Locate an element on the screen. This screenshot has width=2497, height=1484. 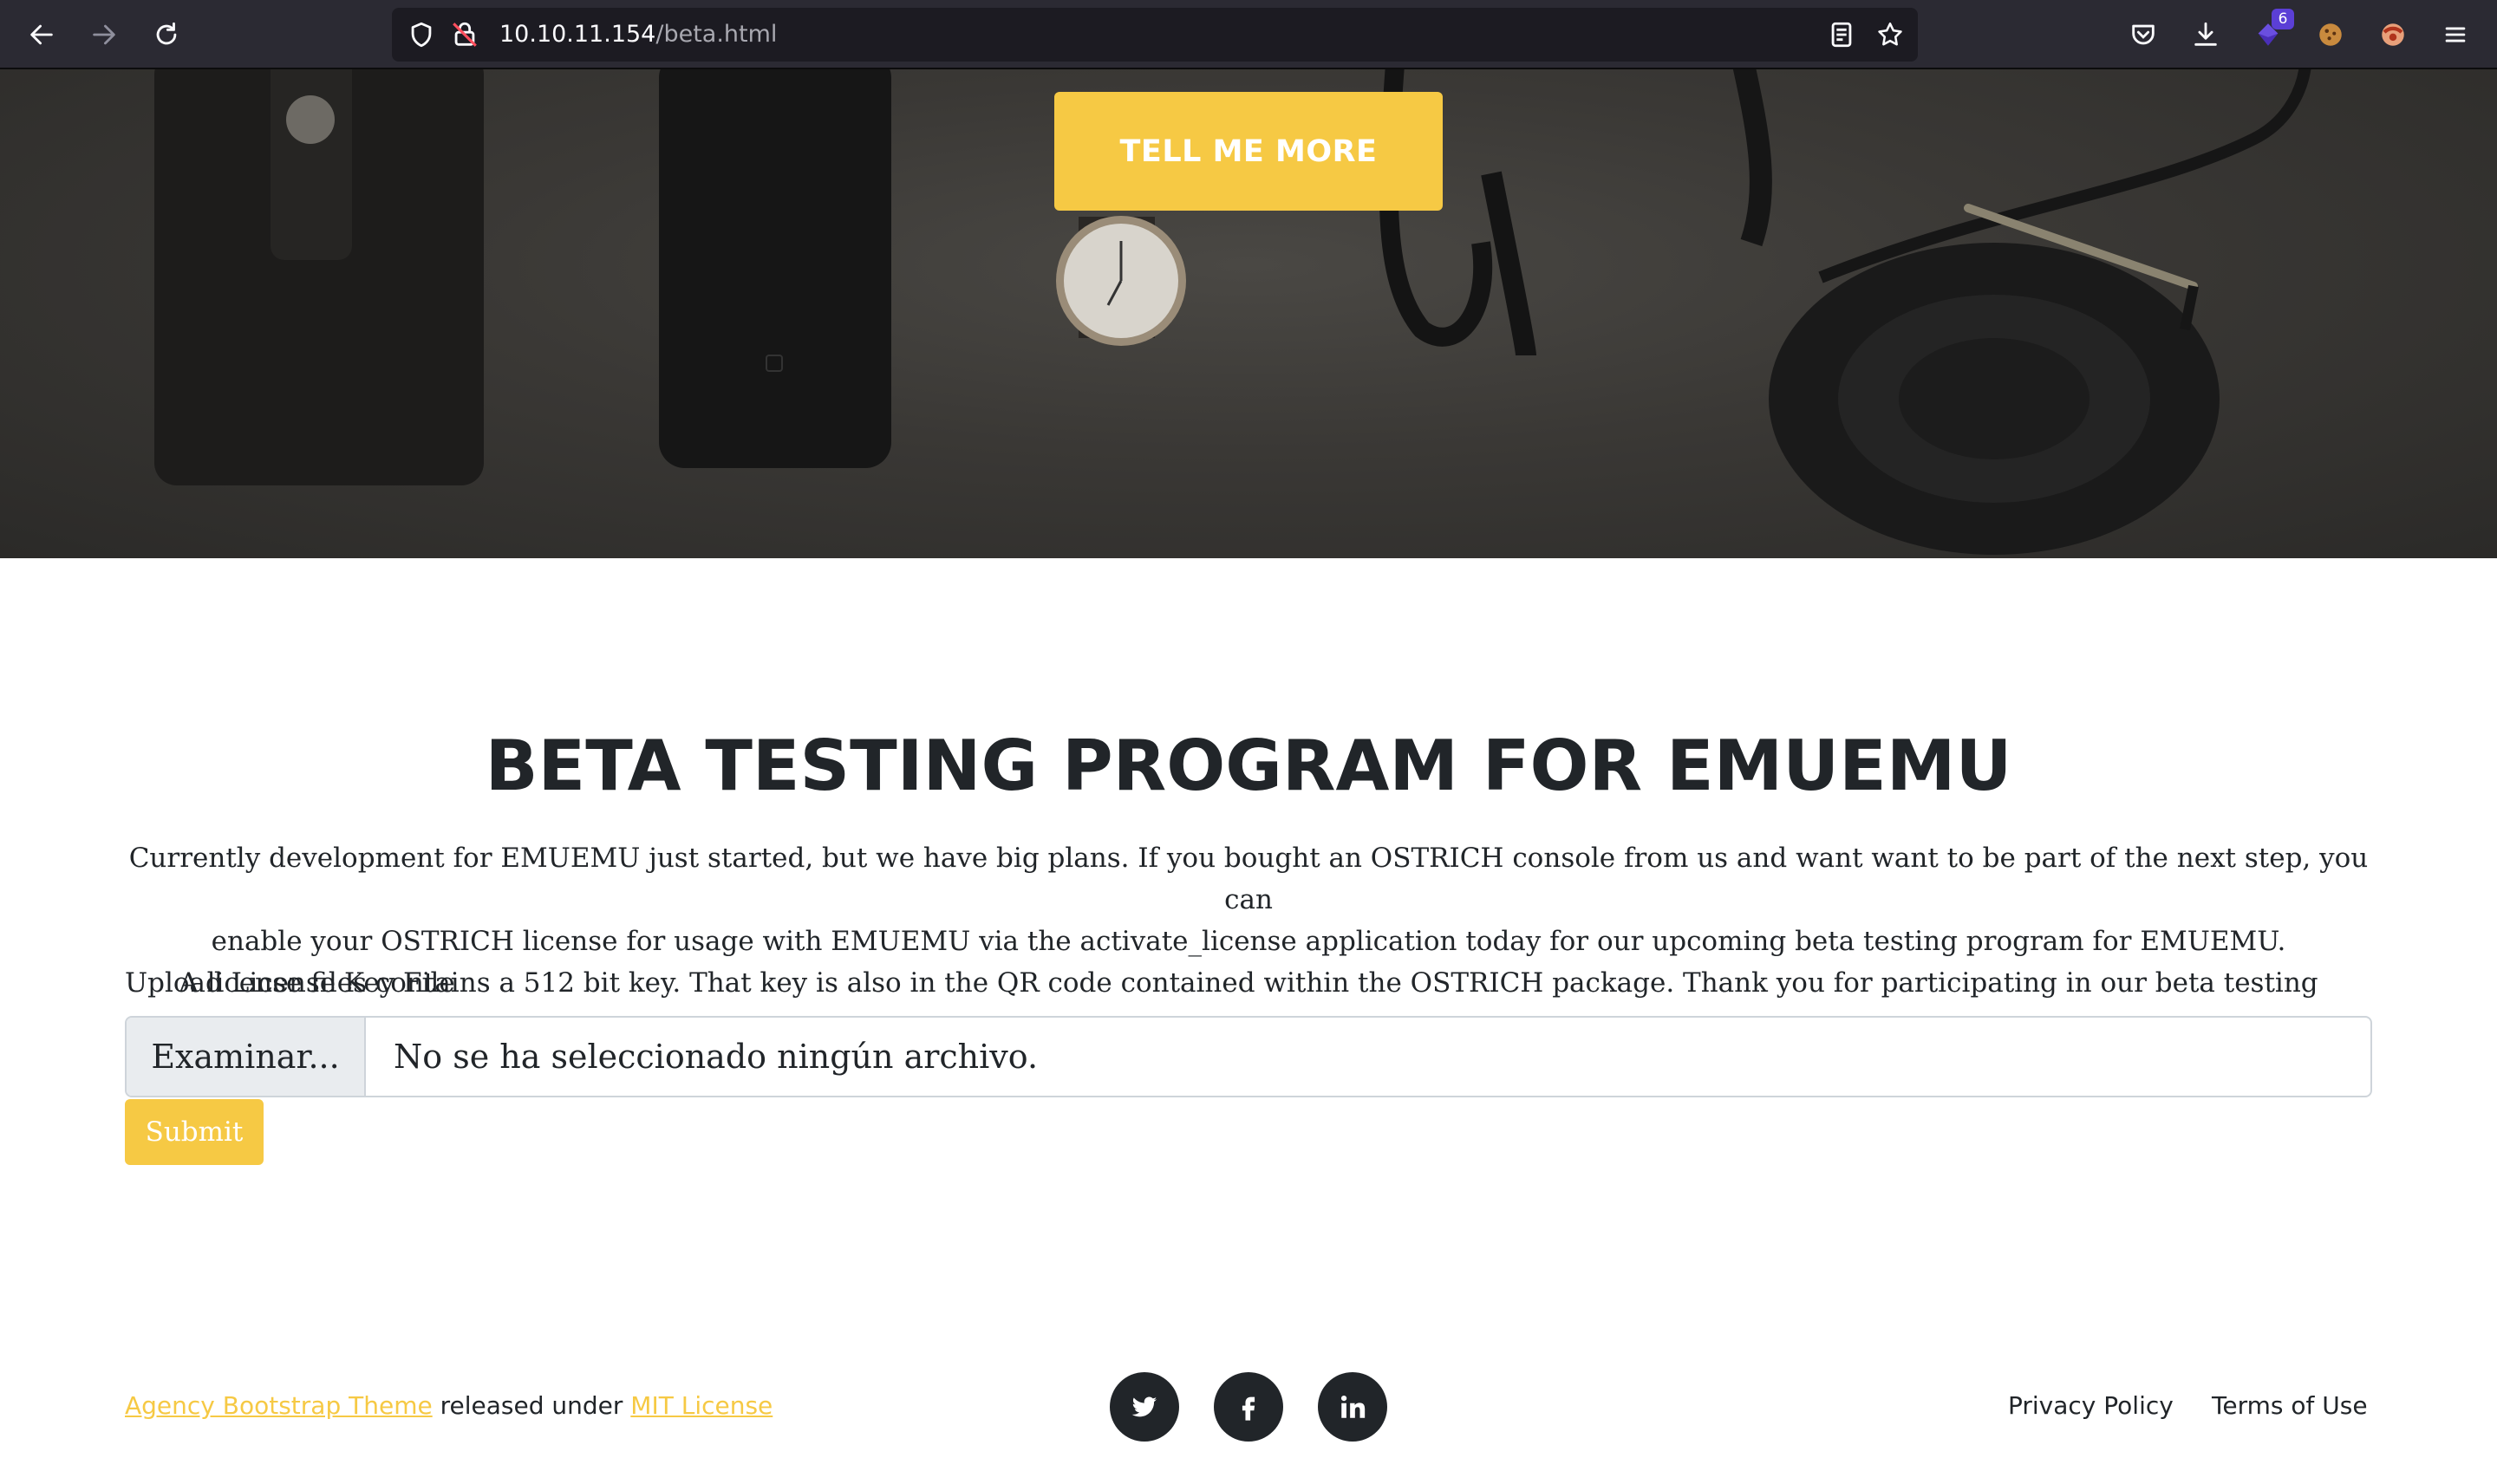
forward-icon is located at coordinates (104, 34).